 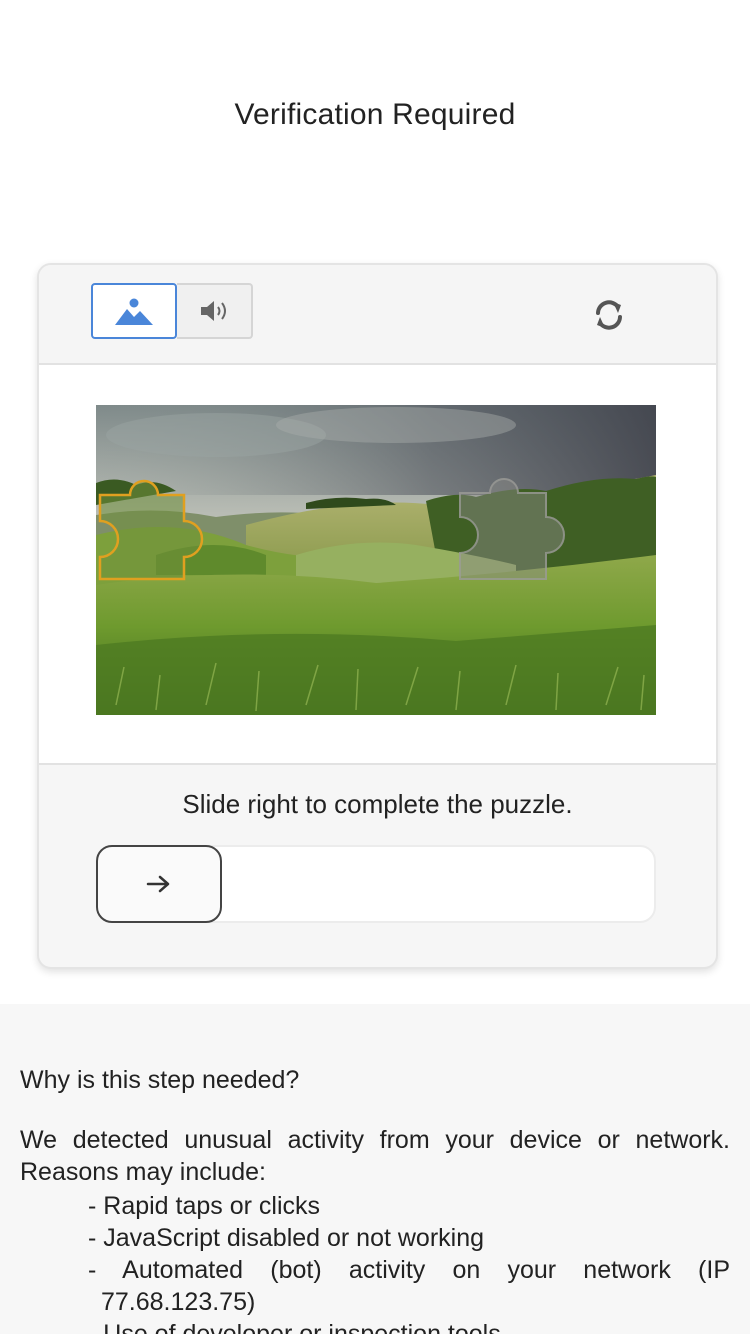 I want to click on refresh-icon, so click(x=609, y=315).